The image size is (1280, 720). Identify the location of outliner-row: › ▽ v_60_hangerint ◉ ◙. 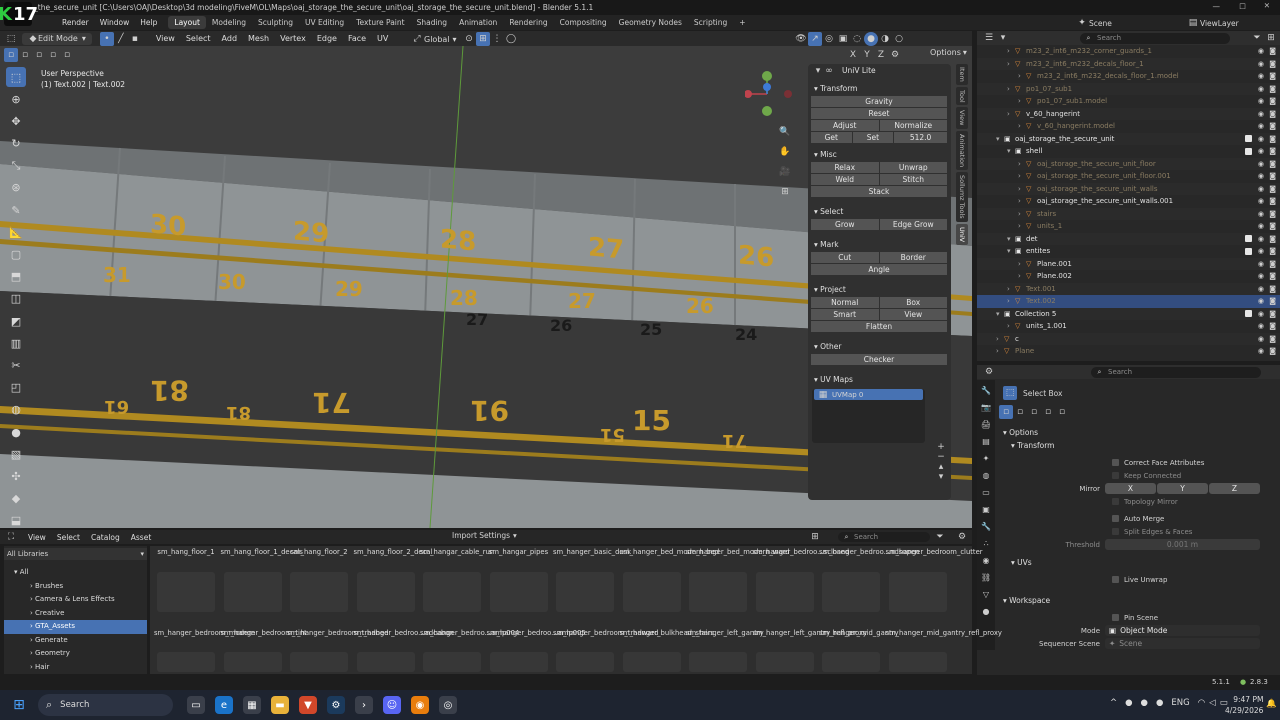
(1128, 113).